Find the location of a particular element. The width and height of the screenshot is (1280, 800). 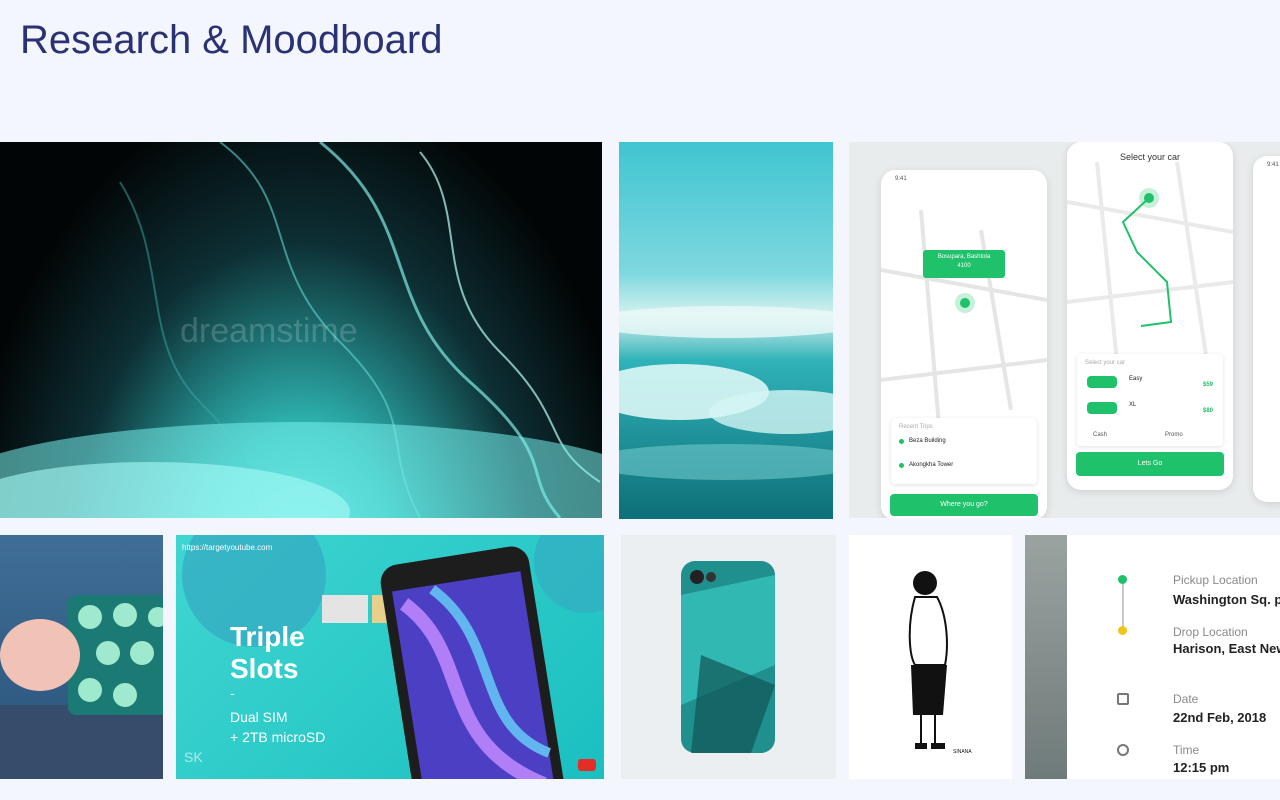

mug-illustration is located at coordinates (81, 687).